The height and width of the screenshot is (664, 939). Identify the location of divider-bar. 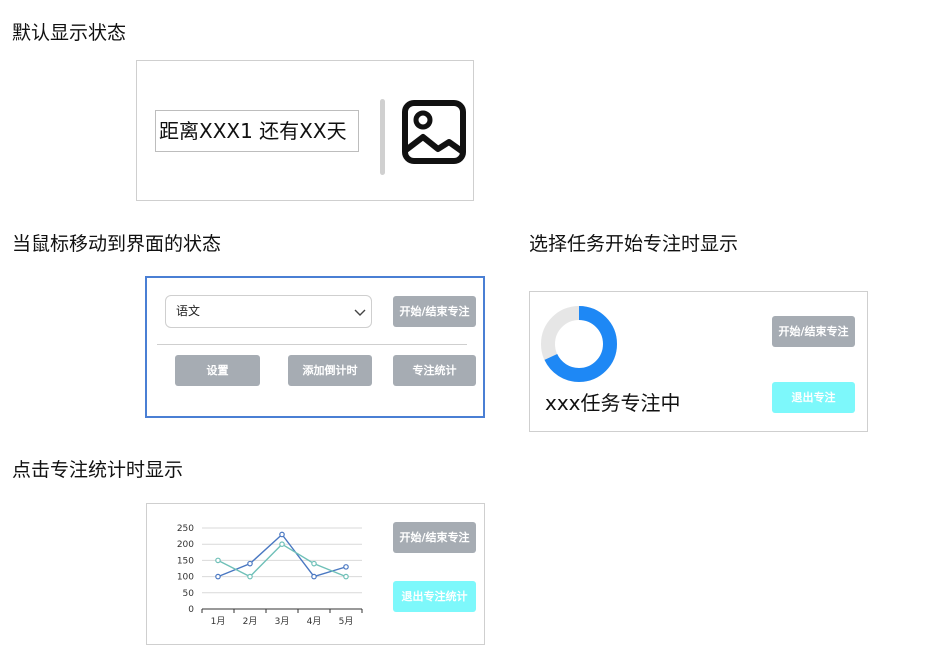
(382, 137).